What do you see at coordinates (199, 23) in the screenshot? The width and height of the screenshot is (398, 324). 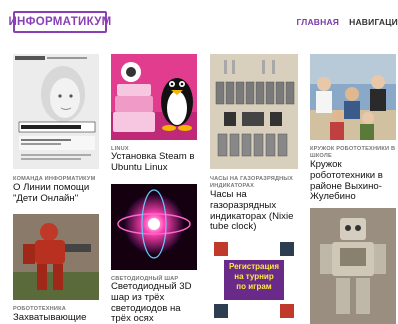 I see `site-header: ИНФОРМАТИКУМ ГЛАВНАЯ НАВИГАЦИ` at bounding box center [199, 23].